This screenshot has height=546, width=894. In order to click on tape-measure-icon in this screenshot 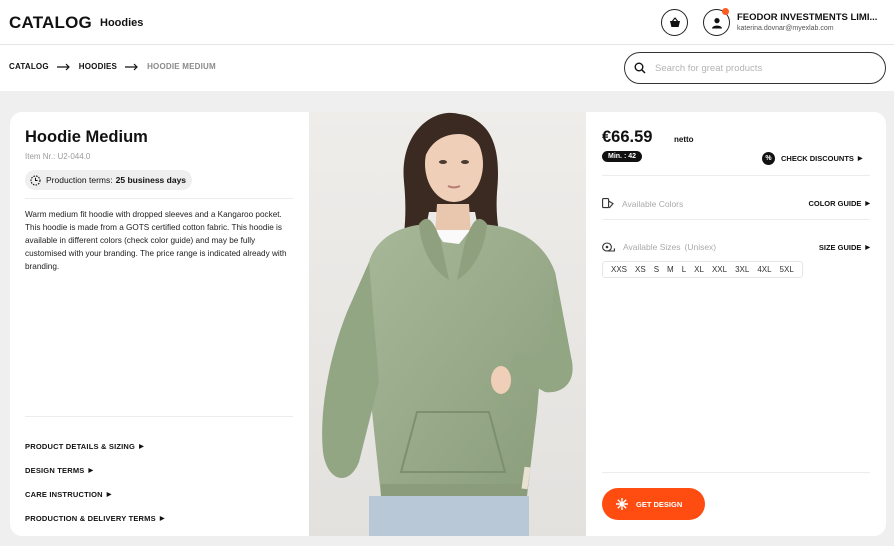, I will do `click(608, 247)`.